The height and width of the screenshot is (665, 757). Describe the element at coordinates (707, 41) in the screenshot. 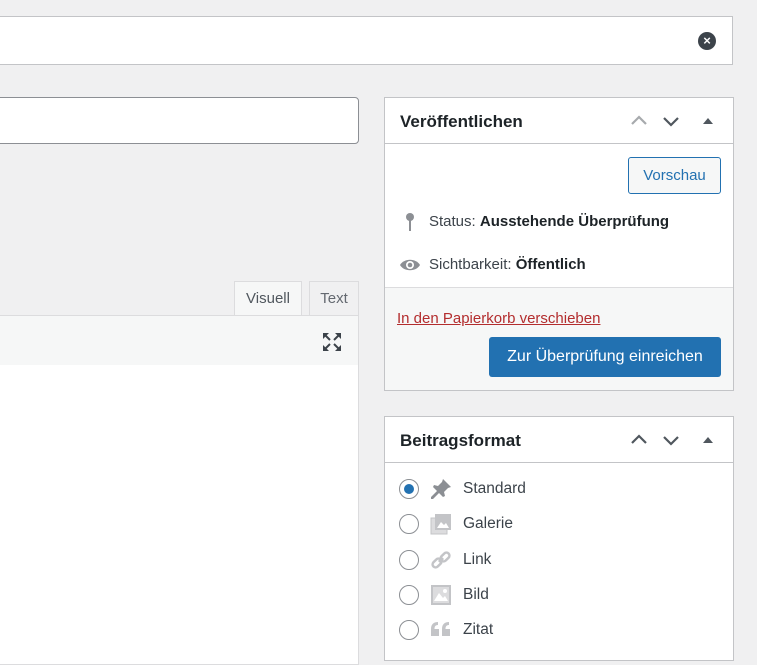

I see `close-icon: ×` at that location.